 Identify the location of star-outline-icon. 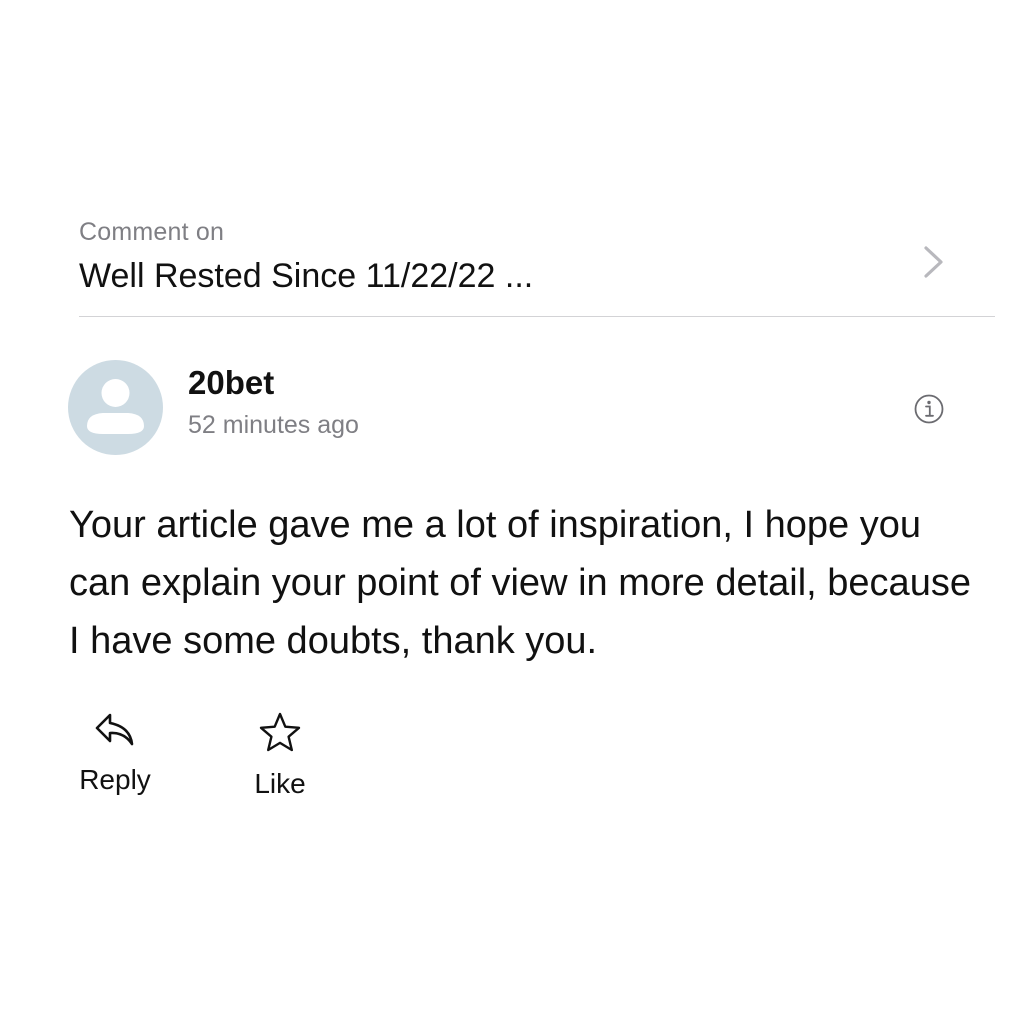
(280, 732).